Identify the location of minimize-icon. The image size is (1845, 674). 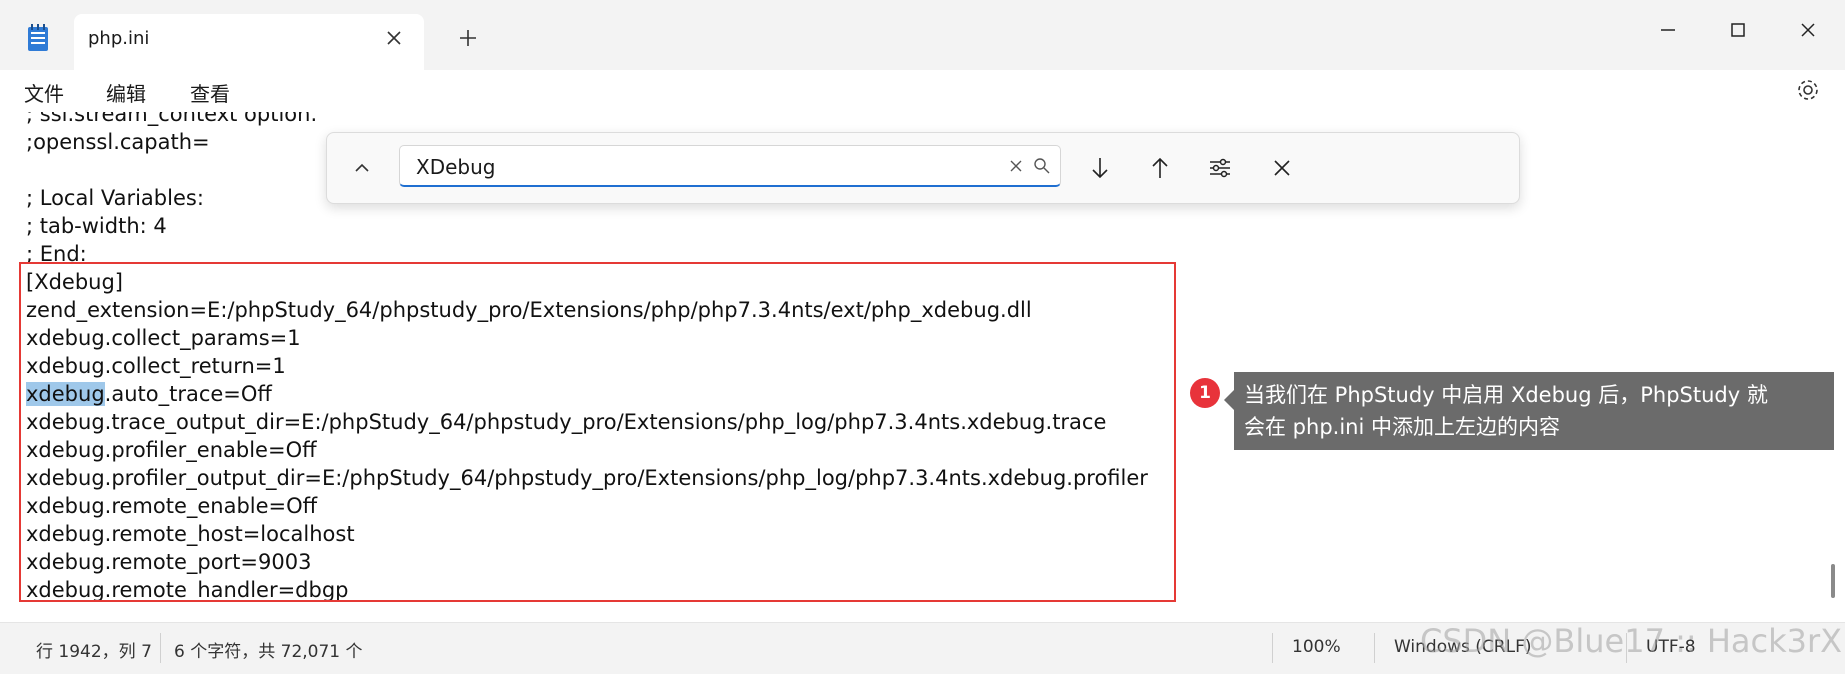
(1668, 30).